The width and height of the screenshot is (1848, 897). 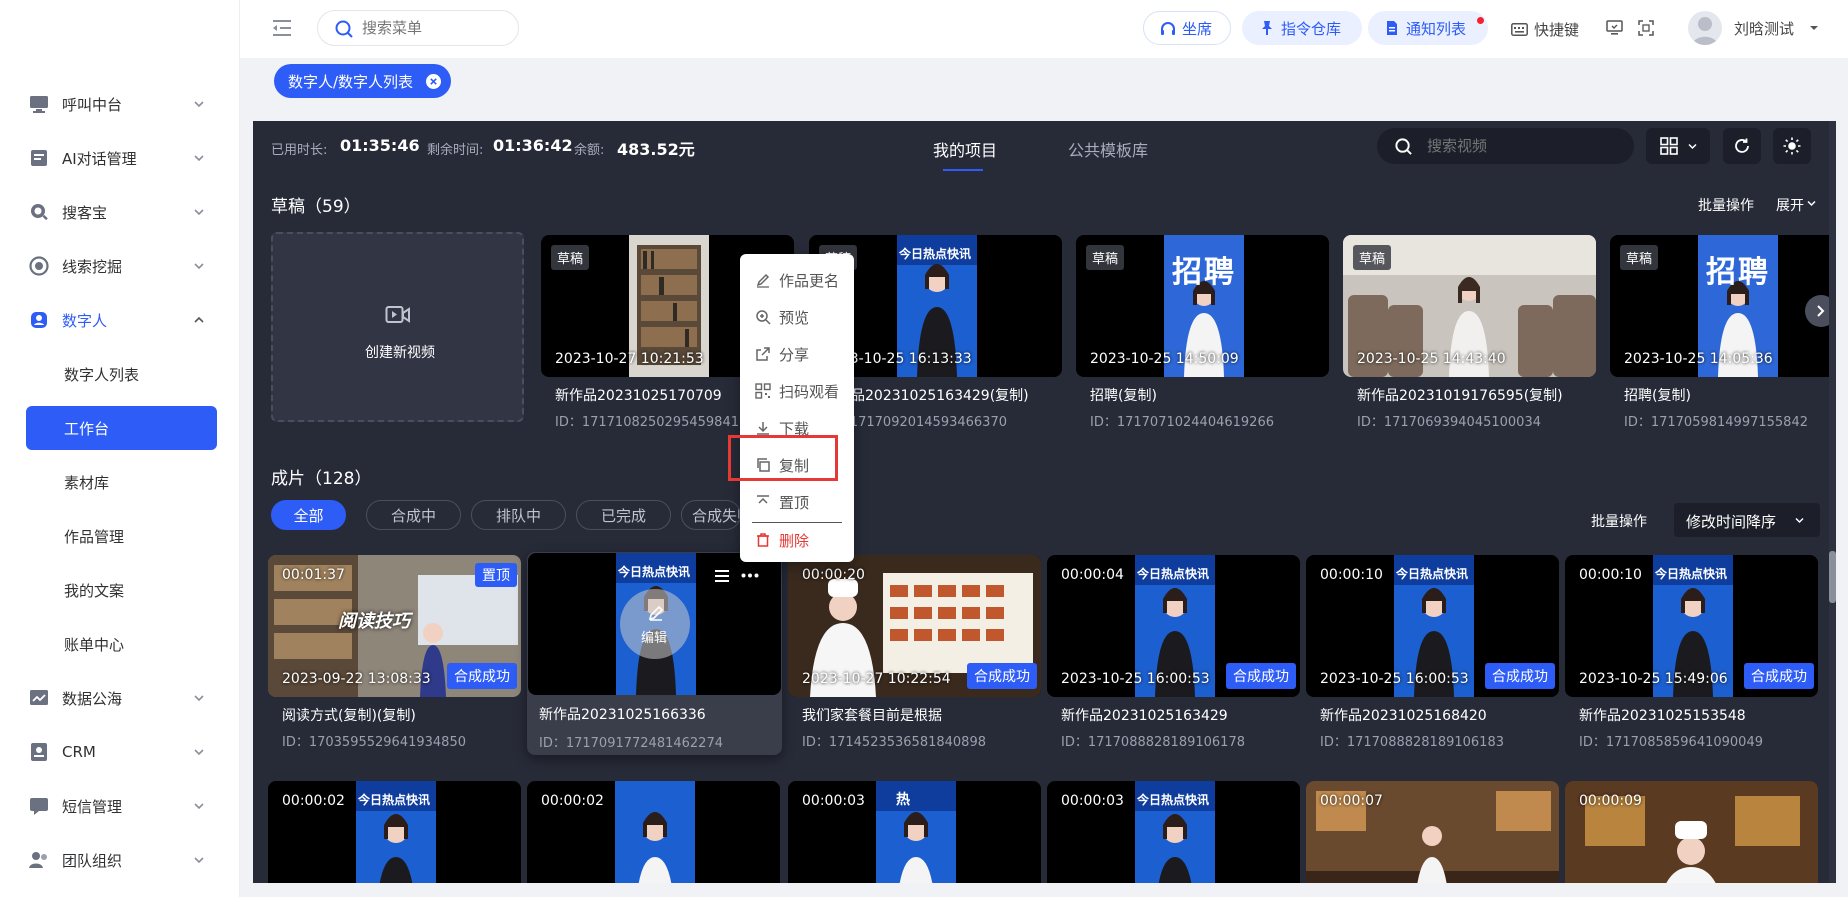 What do you see at coordinates (1790, 205) in the screenshot?
I see `drafts-expand-button: 展开` at bounding box center [1790, 205].